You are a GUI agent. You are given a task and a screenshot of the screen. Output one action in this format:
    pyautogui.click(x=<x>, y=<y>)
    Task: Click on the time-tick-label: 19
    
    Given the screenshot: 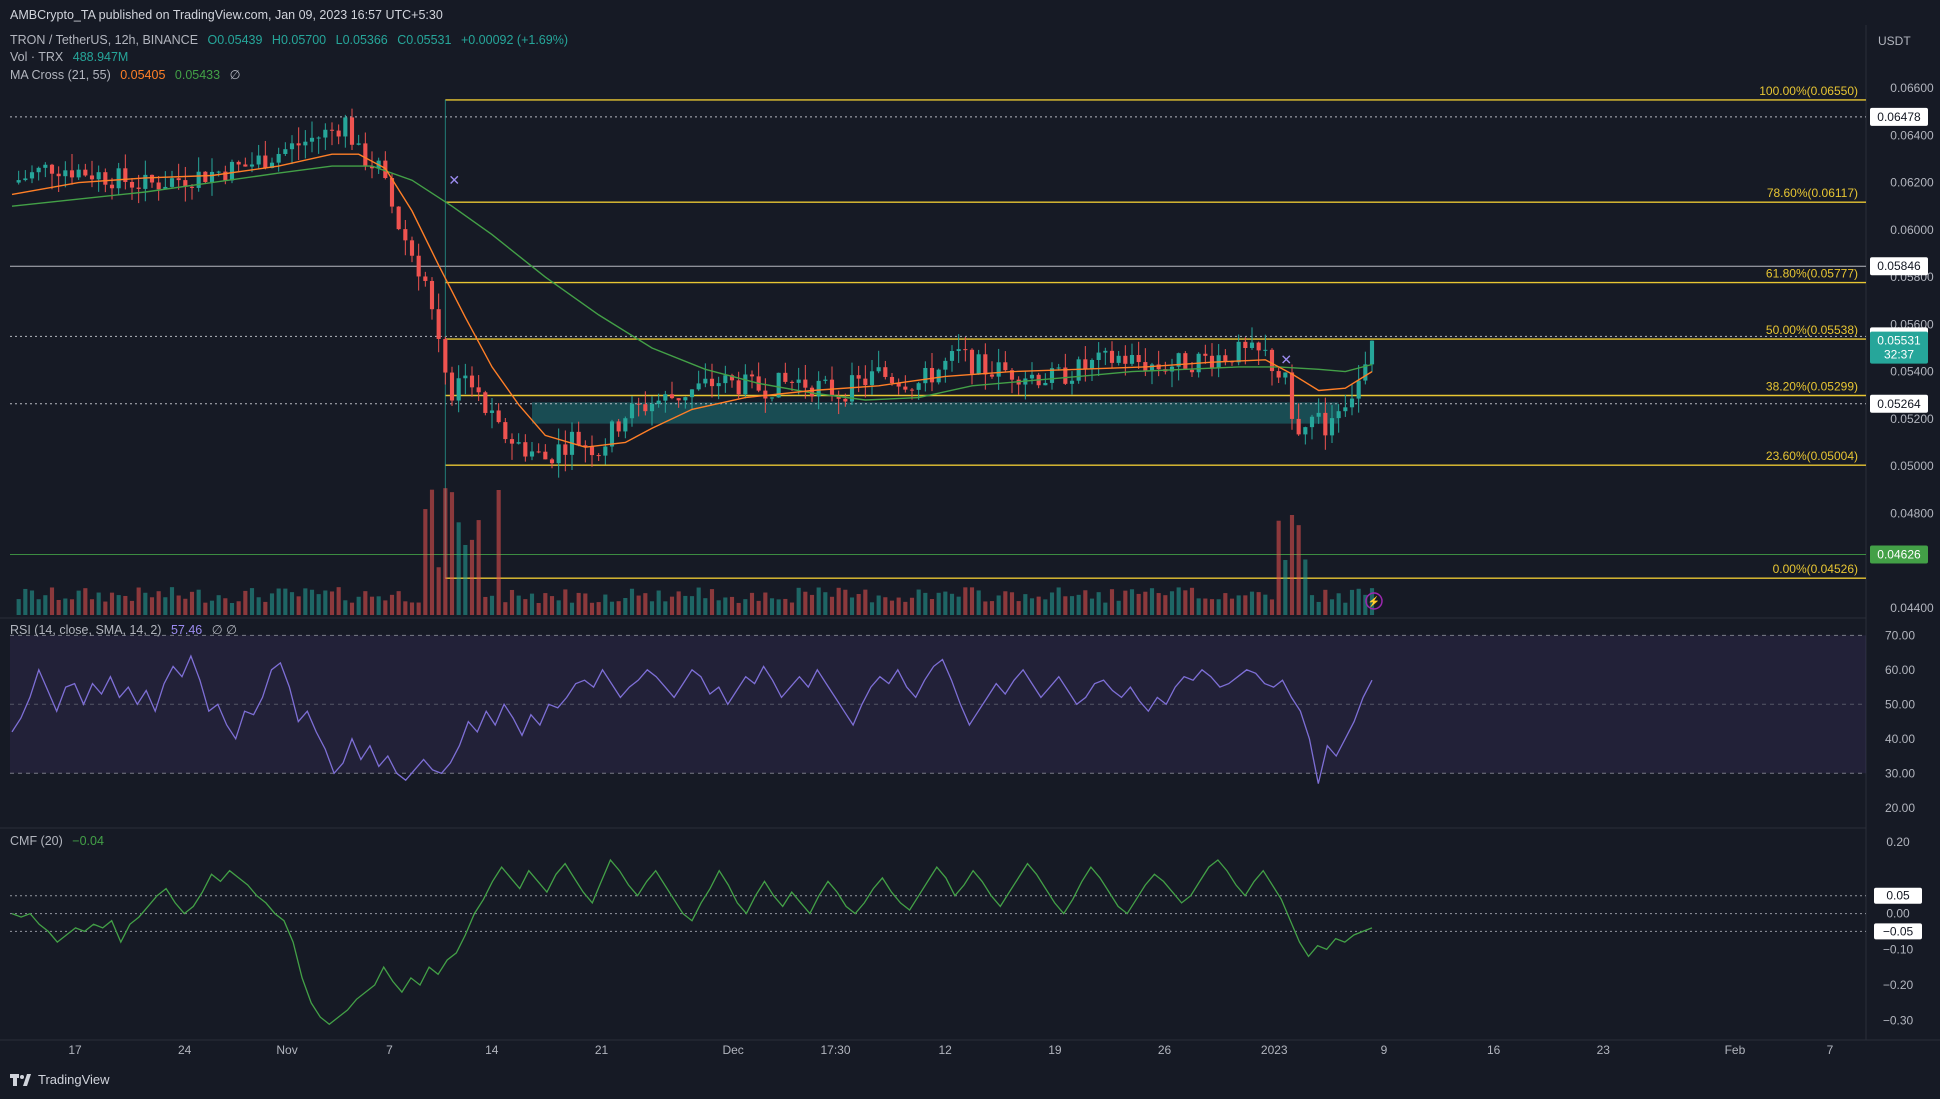 What is the action you would take?
    pyautogui.click(x=1055, y=1050)
    